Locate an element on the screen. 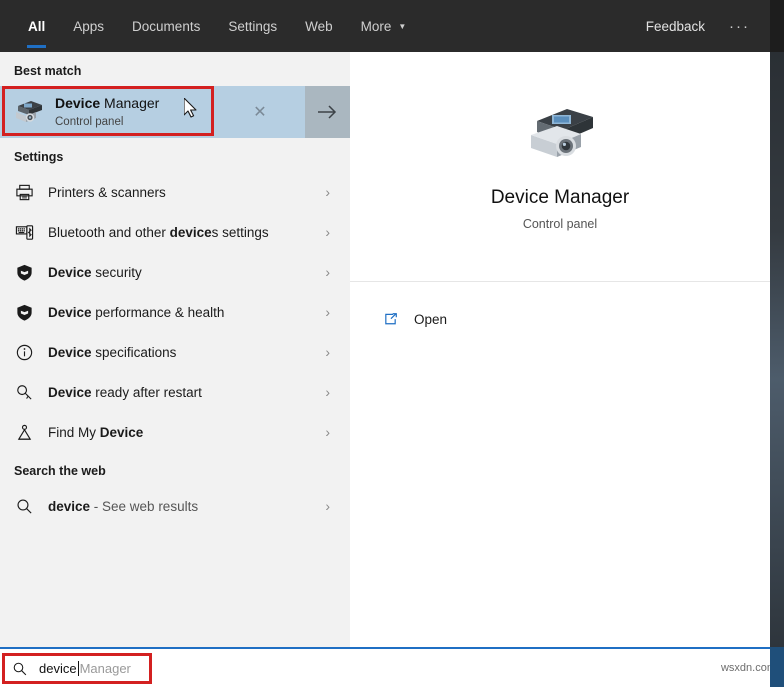  tab-documents: Documents is located at coordinates (166, 26).